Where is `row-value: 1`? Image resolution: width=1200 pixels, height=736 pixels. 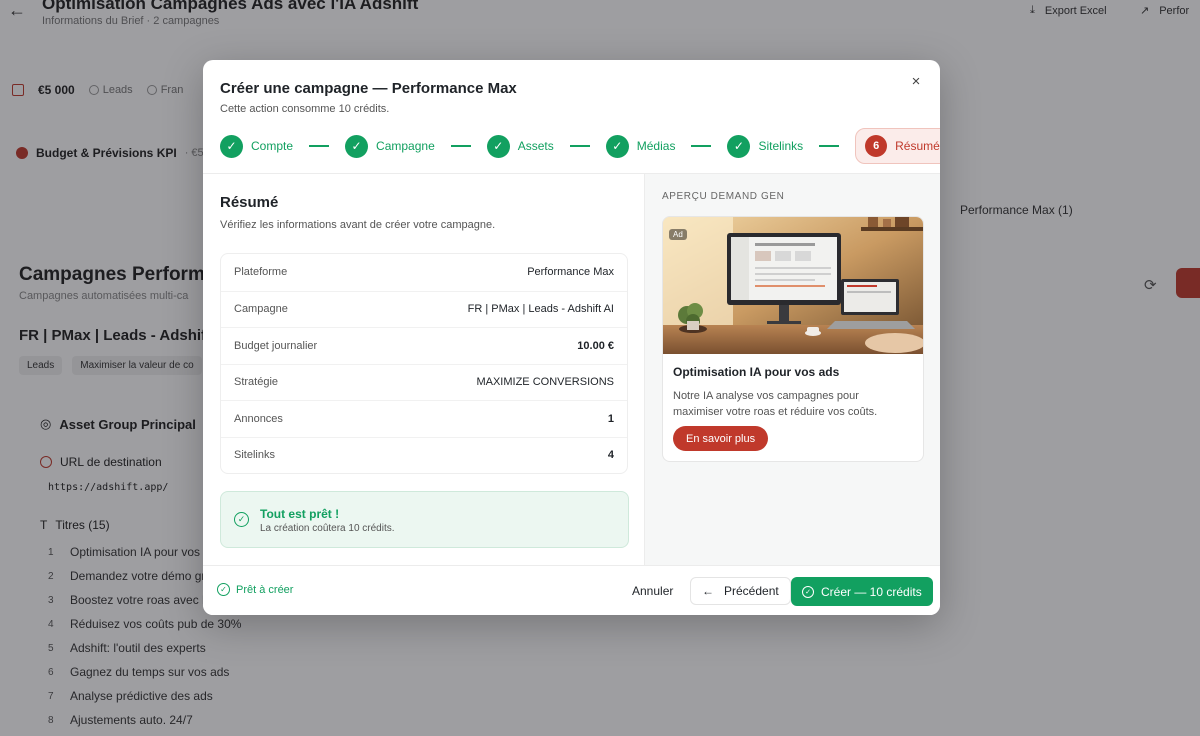 row-value: 1 is located at coordinates (610, 418).